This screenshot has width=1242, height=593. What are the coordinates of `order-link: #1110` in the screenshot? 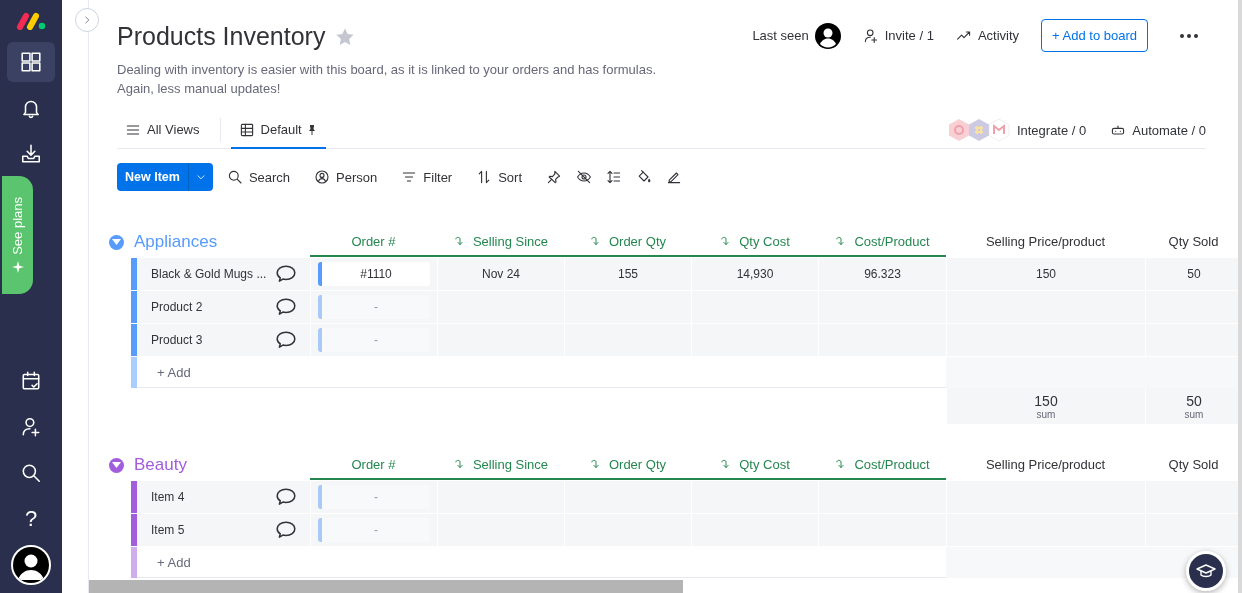 It's located at (374, 274).